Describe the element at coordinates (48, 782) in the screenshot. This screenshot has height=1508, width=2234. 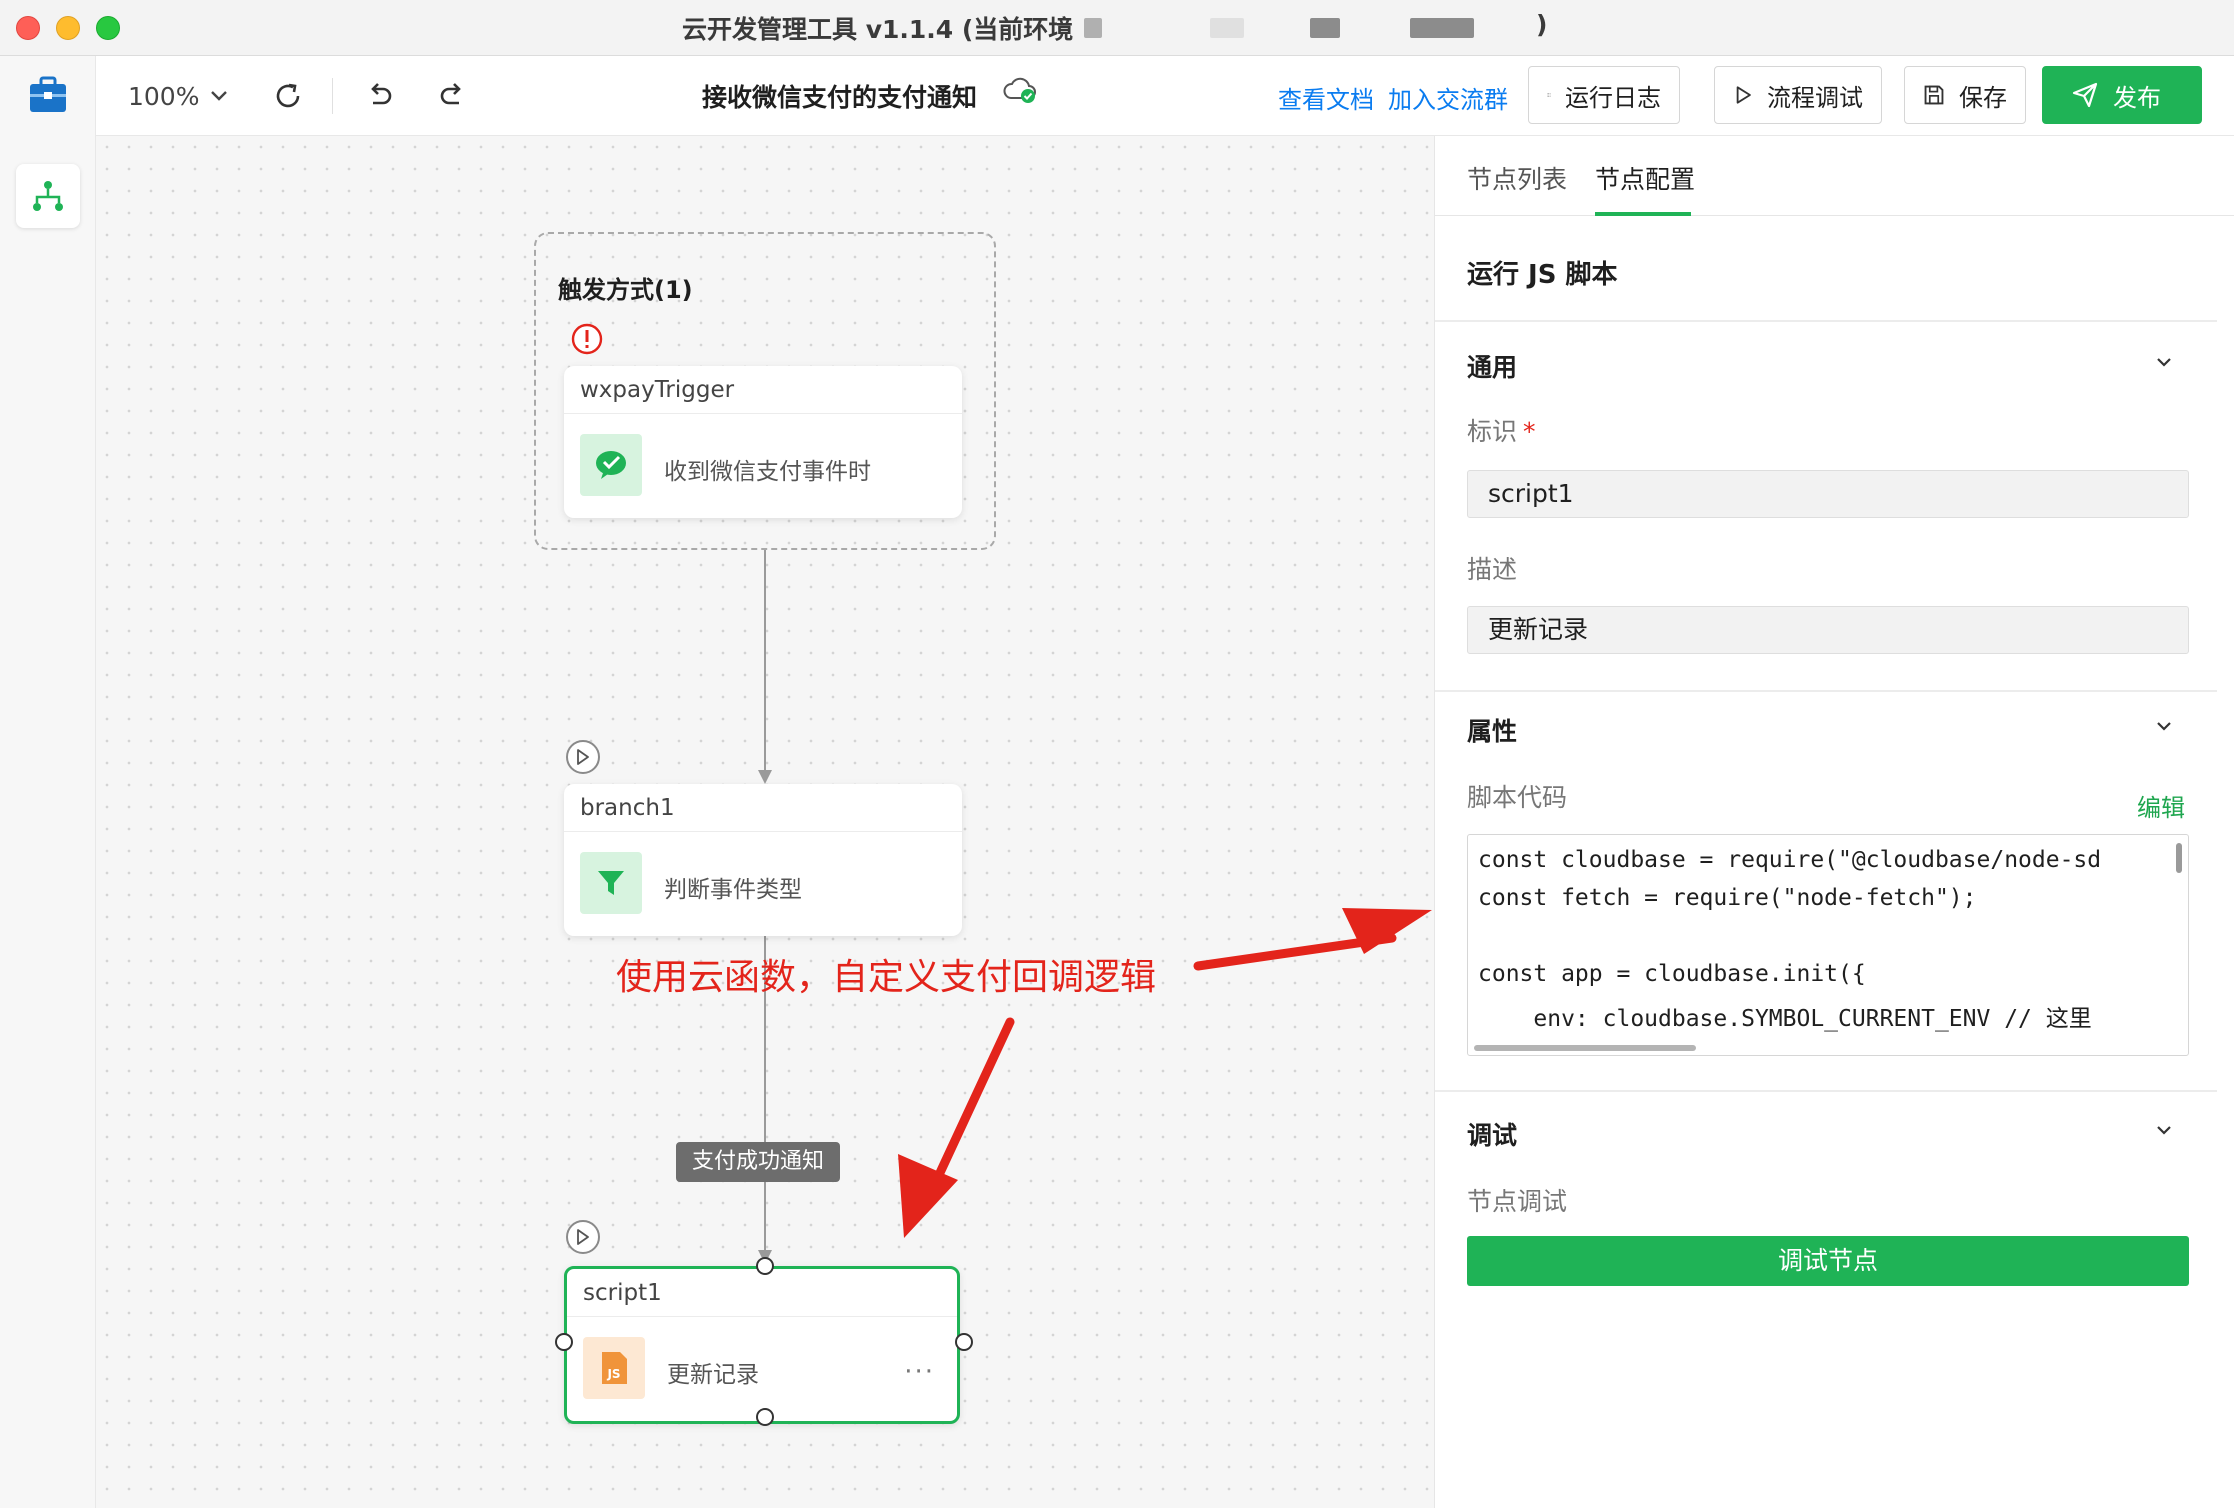
I see `left-rail` at that location.